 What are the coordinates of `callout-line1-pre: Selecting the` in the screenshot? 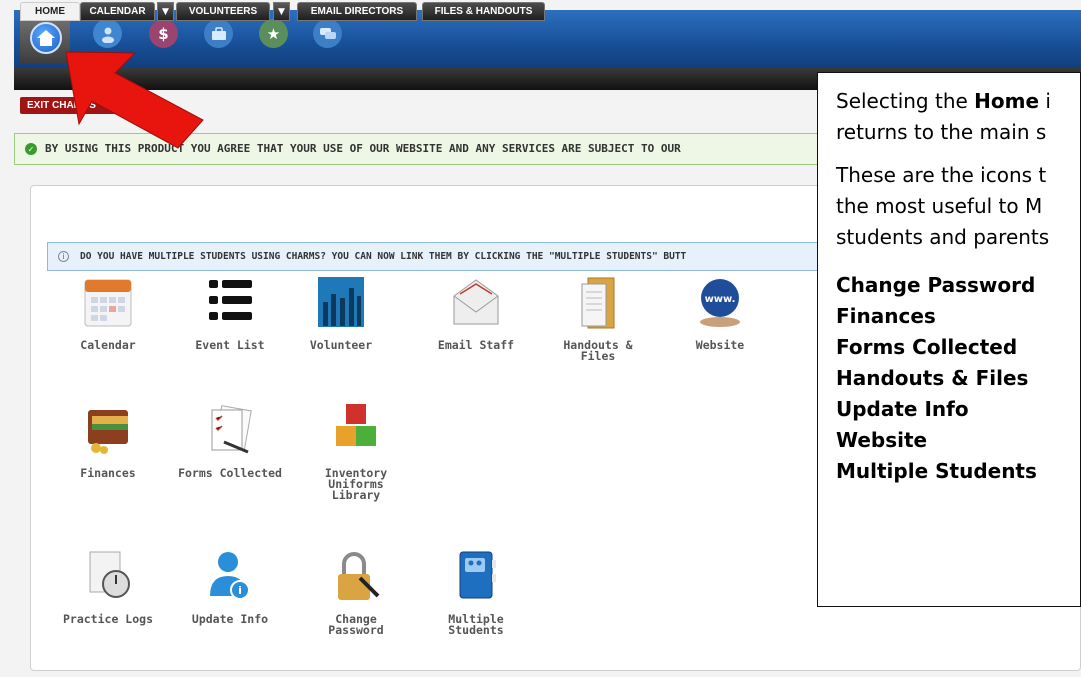 It's located at (905, 101).